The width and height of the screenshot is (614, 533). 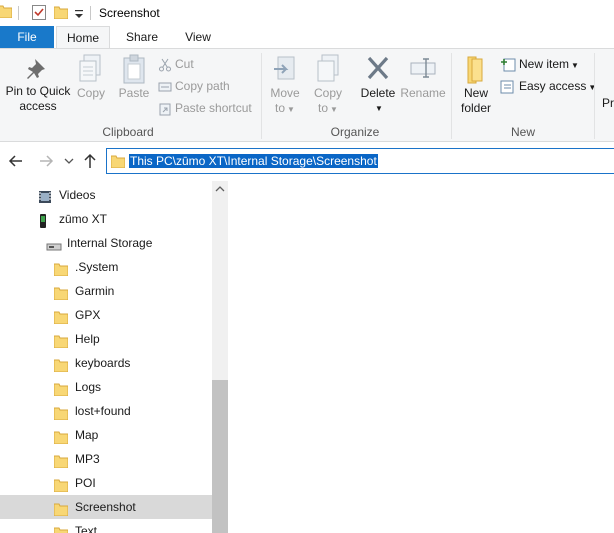 I want to click on easy-access-icon, so click(x=507, y=87).